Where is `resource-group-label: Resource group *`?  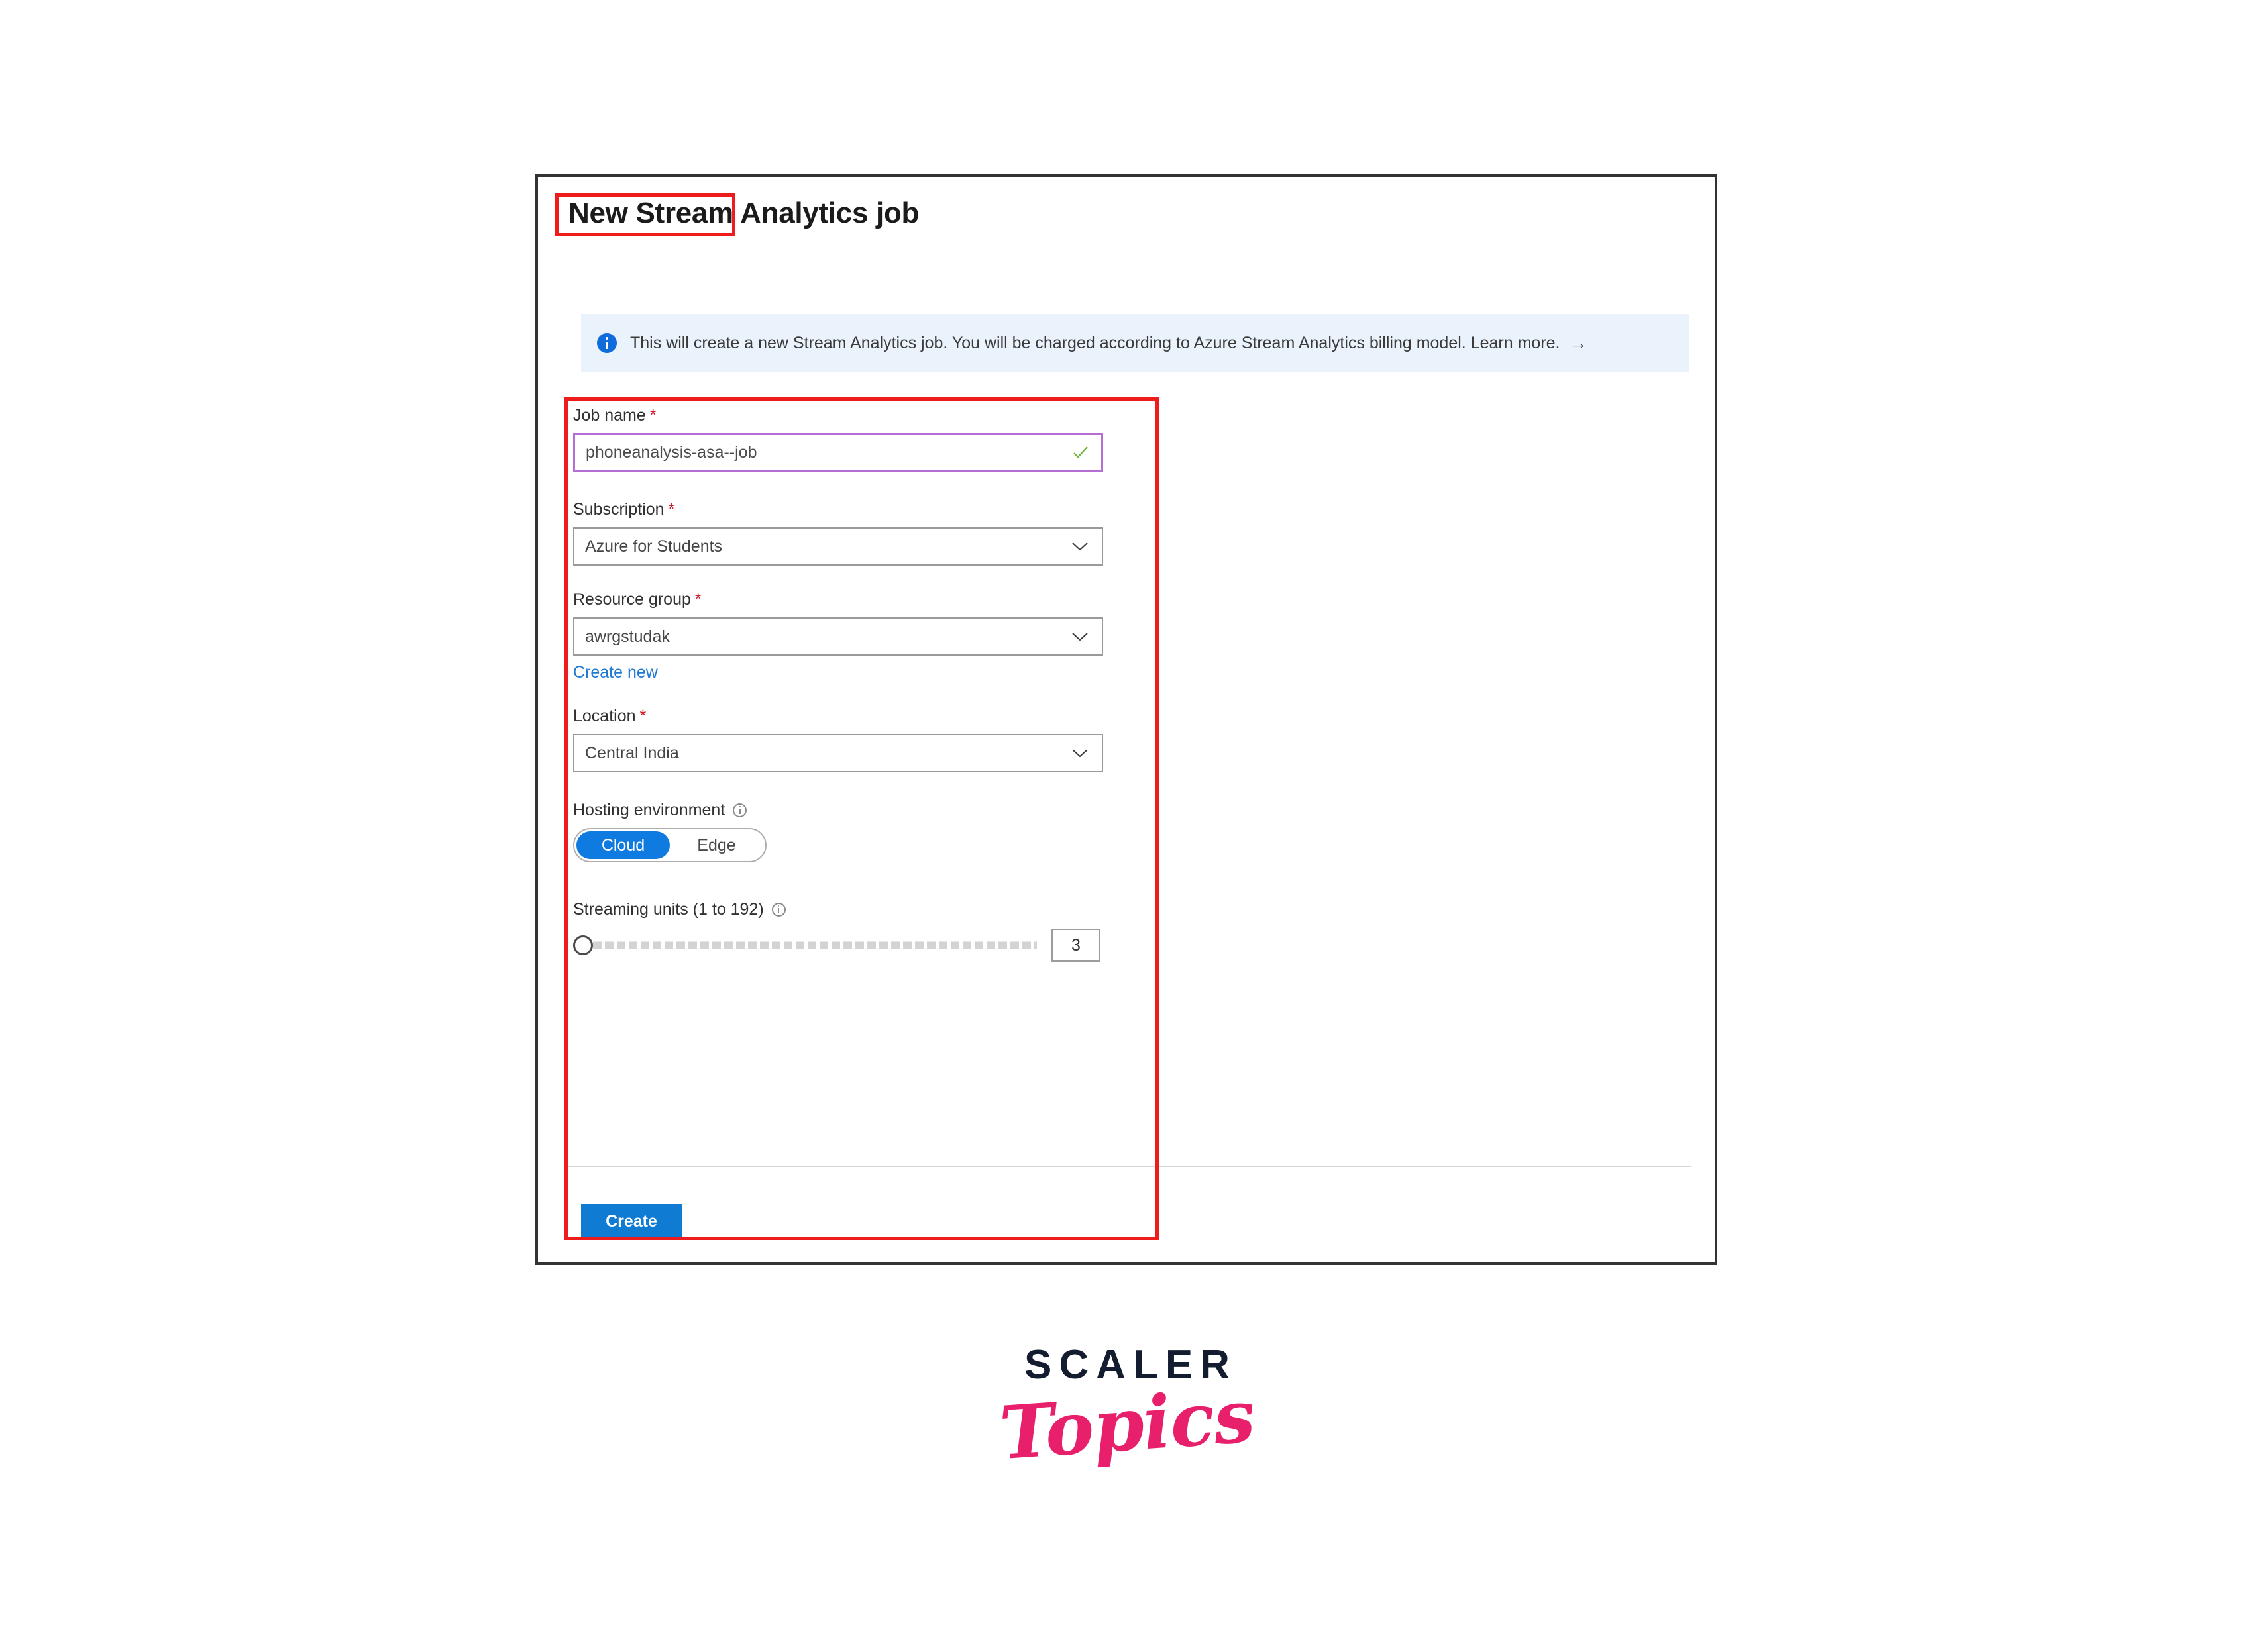 resource-group-label: Resource group * is located at coordinates (864, 599).